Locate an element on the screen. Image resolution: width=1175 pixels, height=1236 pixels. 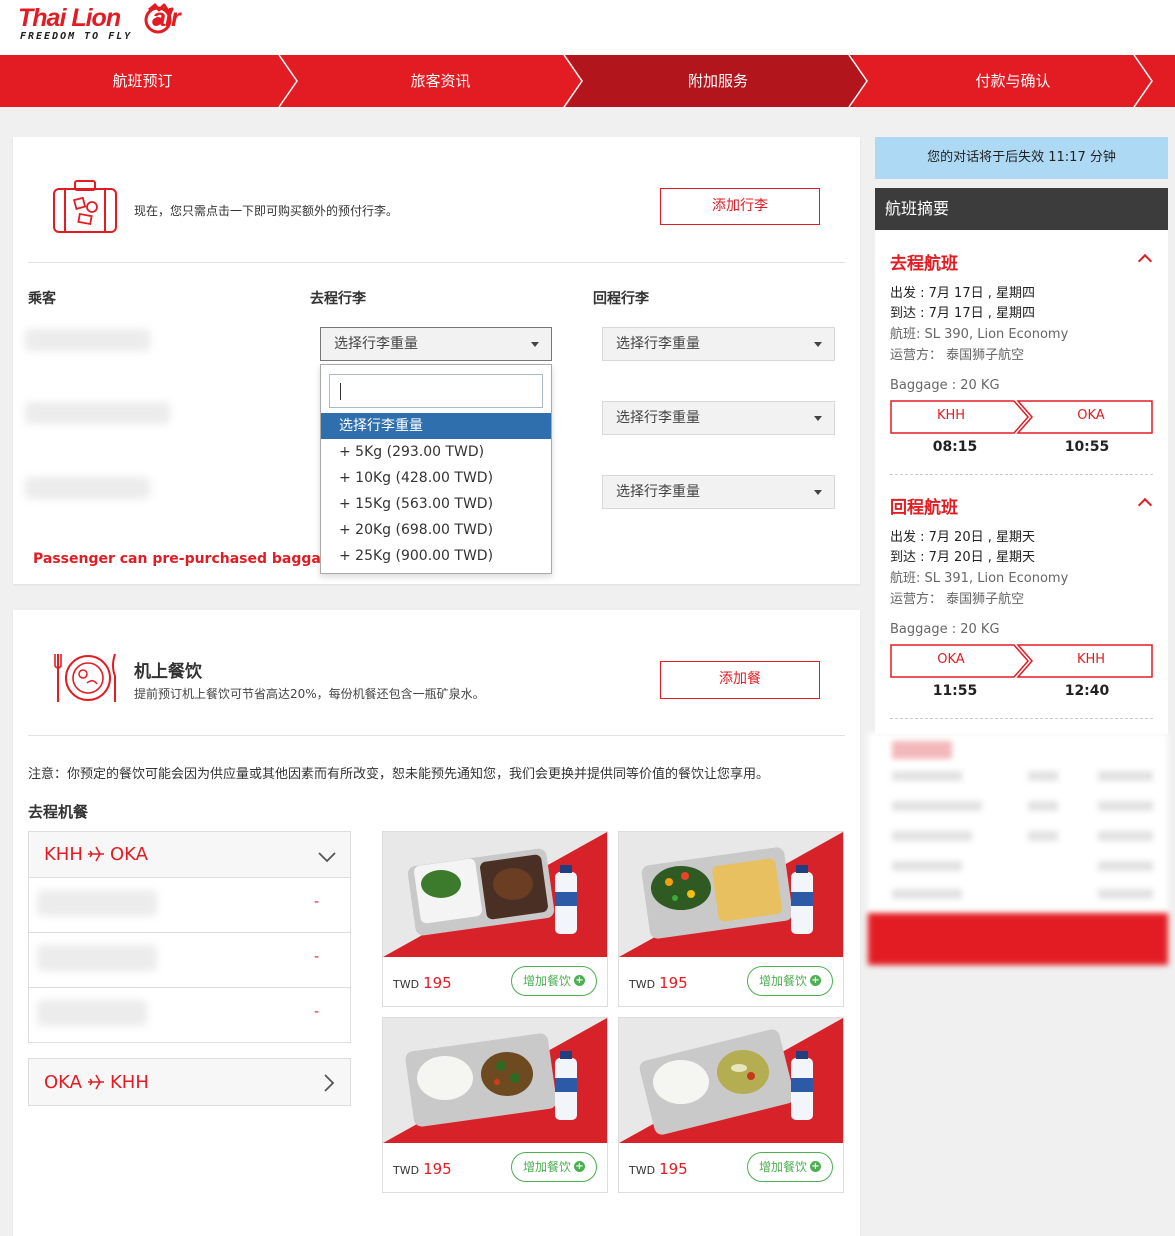
dropdown-search-input is located at coordinates (436, 391).